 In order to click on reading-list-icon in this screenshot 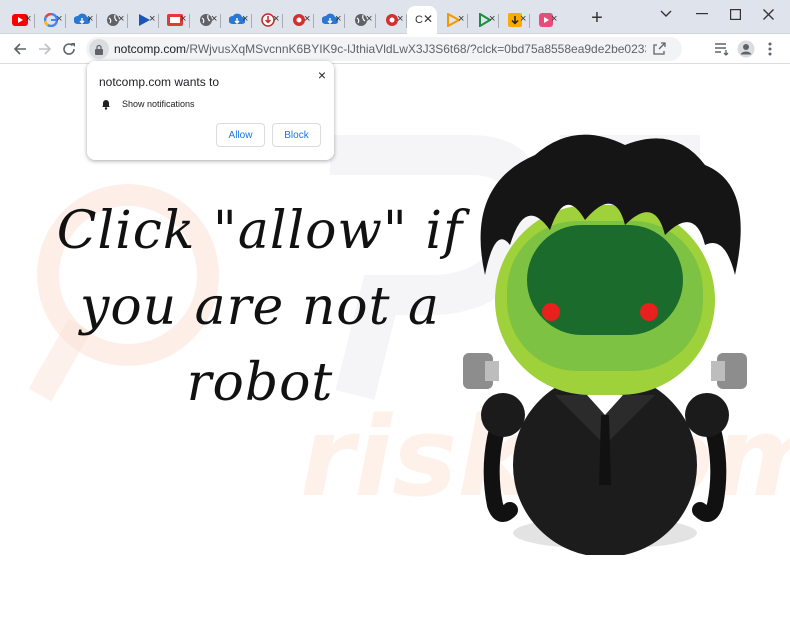, I will do `click(722, 49)`.